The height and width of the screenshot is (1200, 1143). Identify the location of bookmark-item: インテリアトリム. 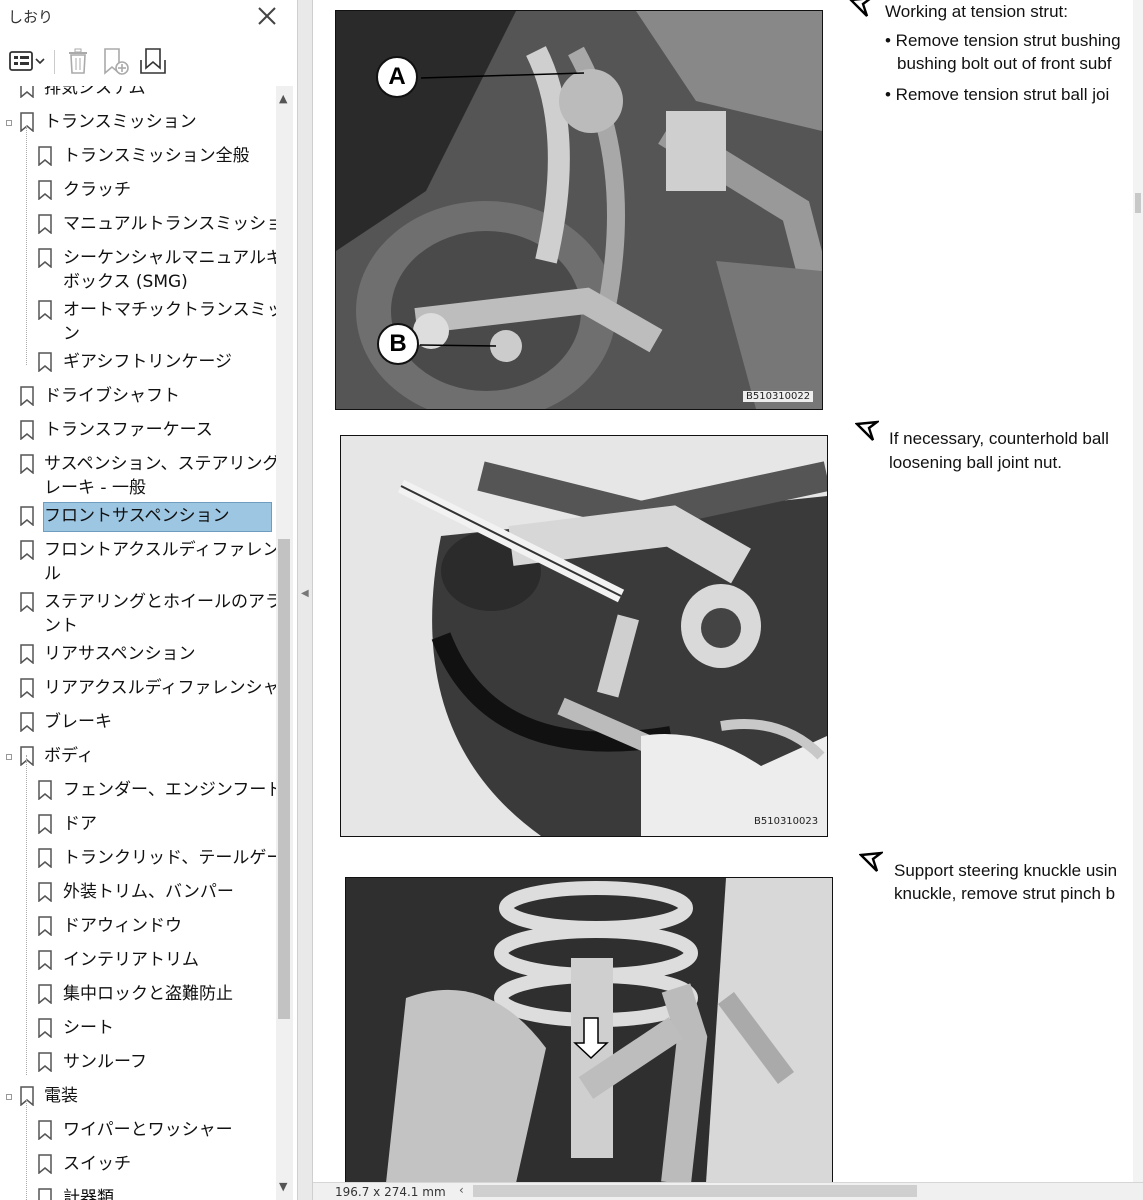
(138, 963).